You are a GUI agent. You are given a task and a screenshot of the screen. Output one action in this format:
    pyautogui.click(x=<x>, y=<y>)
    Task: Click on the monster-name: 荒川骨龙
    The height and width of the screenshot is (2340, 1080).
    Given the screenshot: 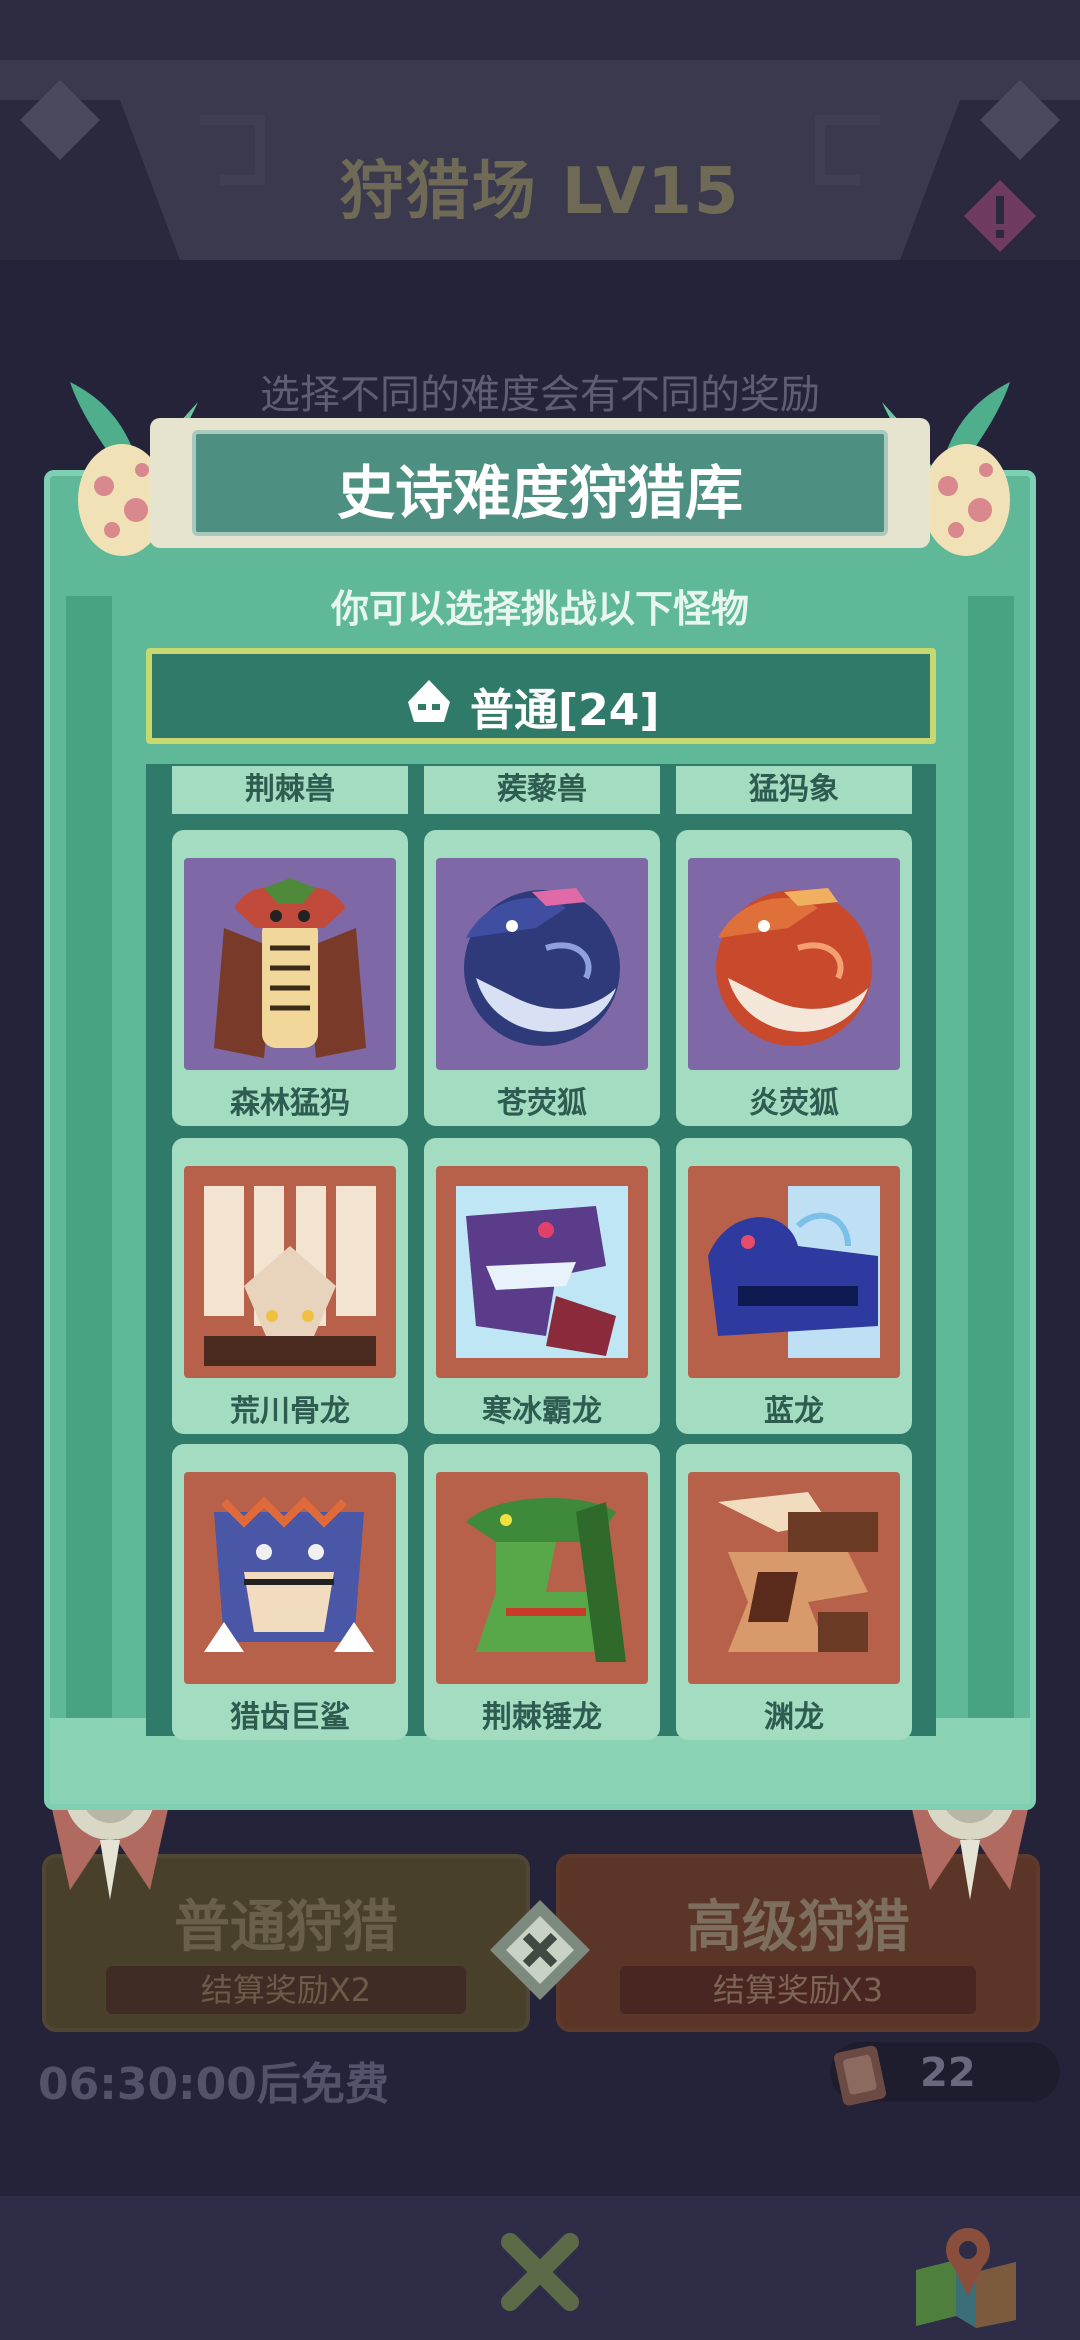 What is the action you would take?
    pyautogui.click(x=290, y=1411)
    